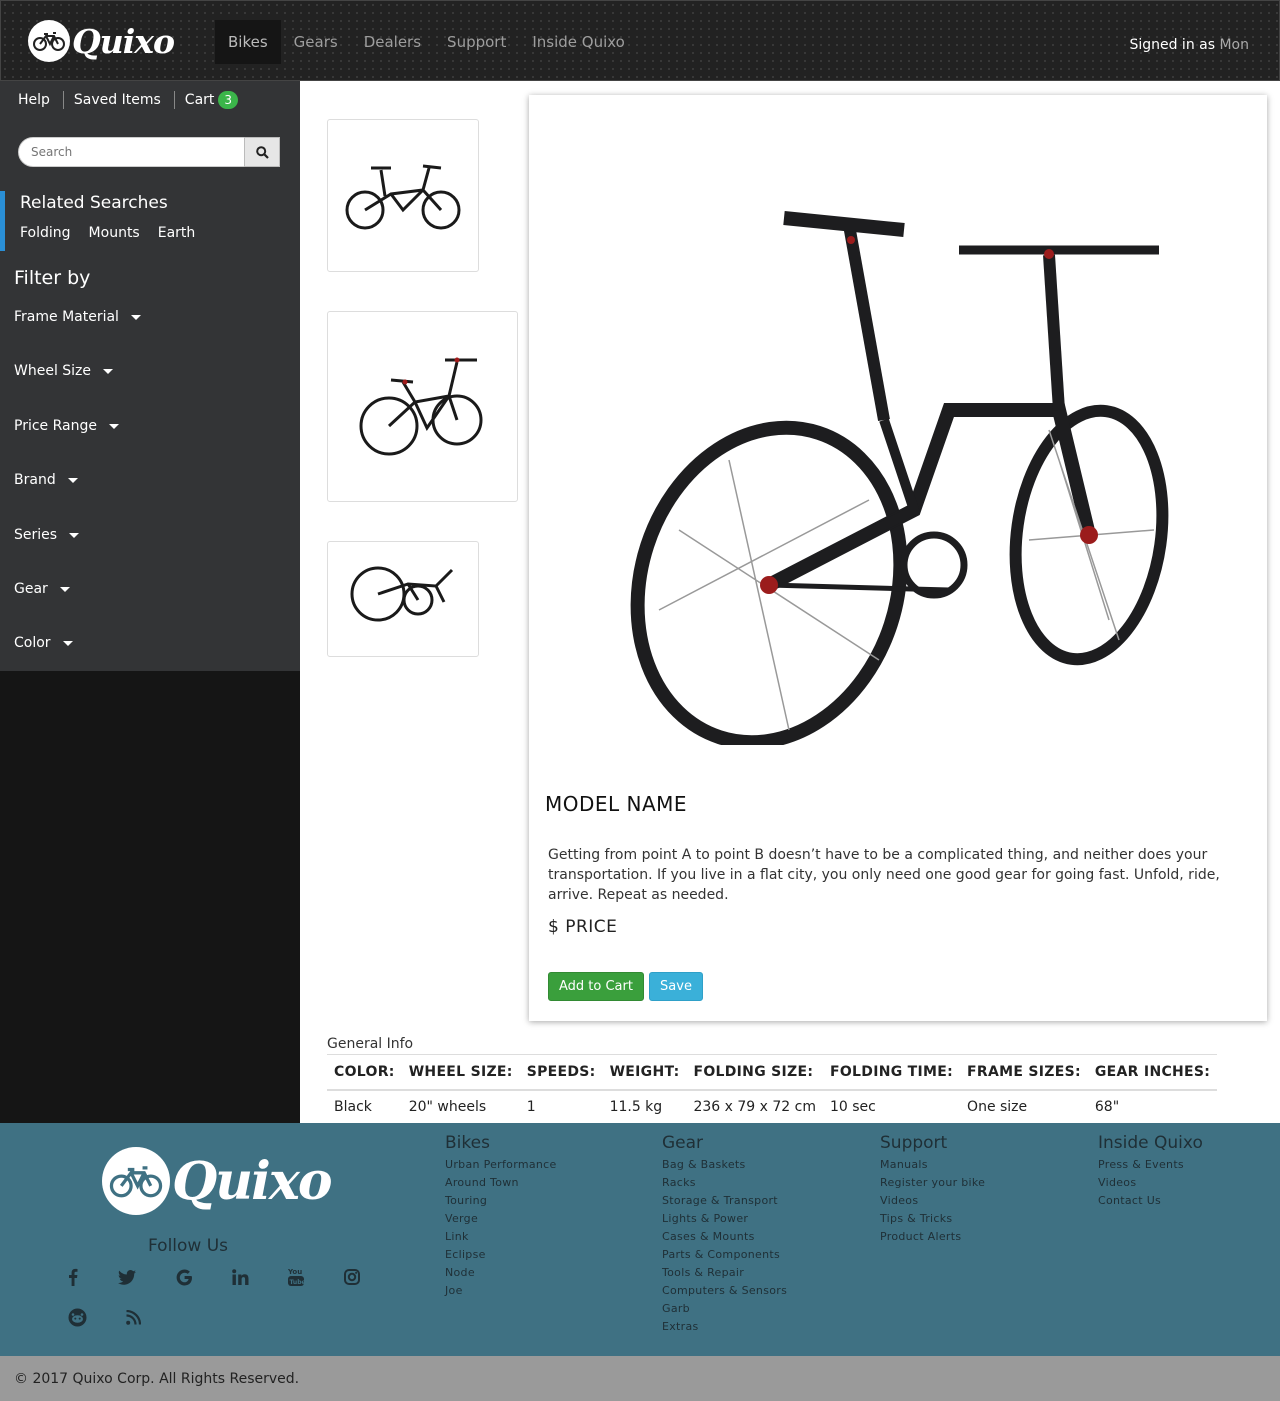 The height and width of the screenshot is (1401, 1280). What do you see at coordinates (42, 589) in the screenshot?
I see `filter-gear: Gear` at bounding box center [42, 589].